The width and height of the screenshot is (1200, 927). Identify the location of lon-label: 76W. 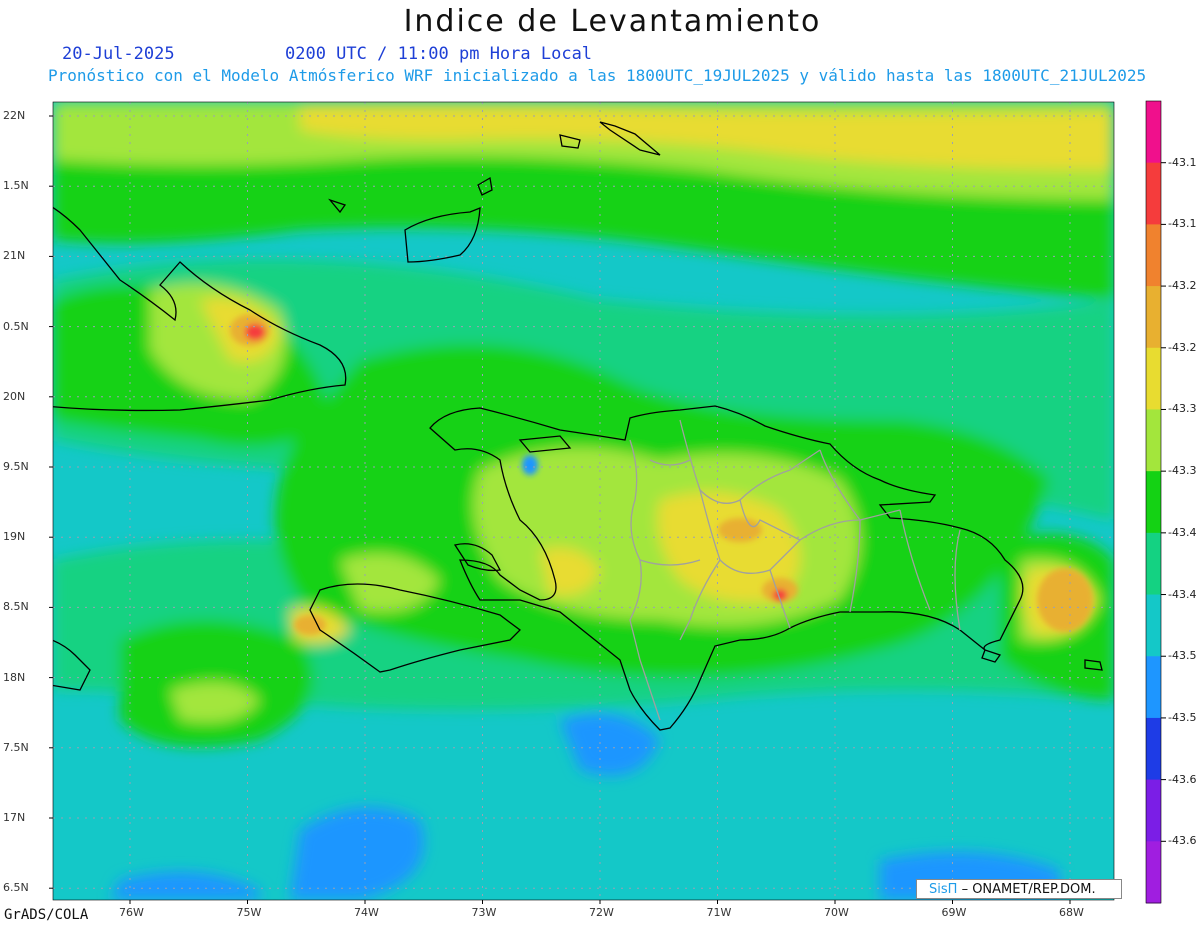
(131, 912).